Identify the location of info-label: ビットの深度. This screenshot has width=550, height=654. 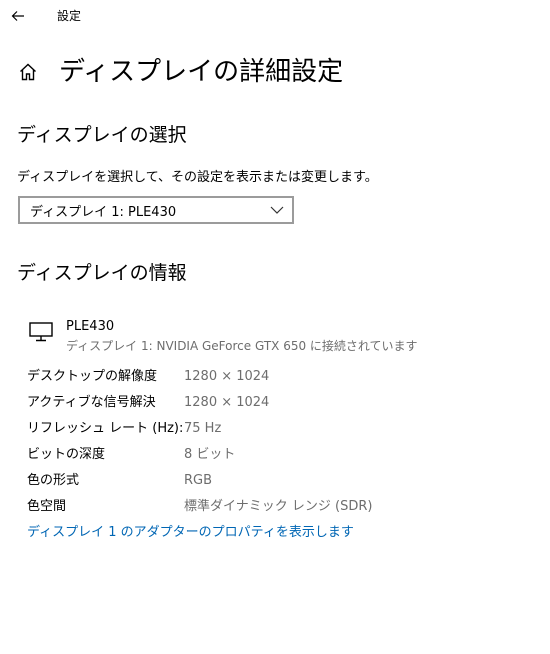
(66, 454).